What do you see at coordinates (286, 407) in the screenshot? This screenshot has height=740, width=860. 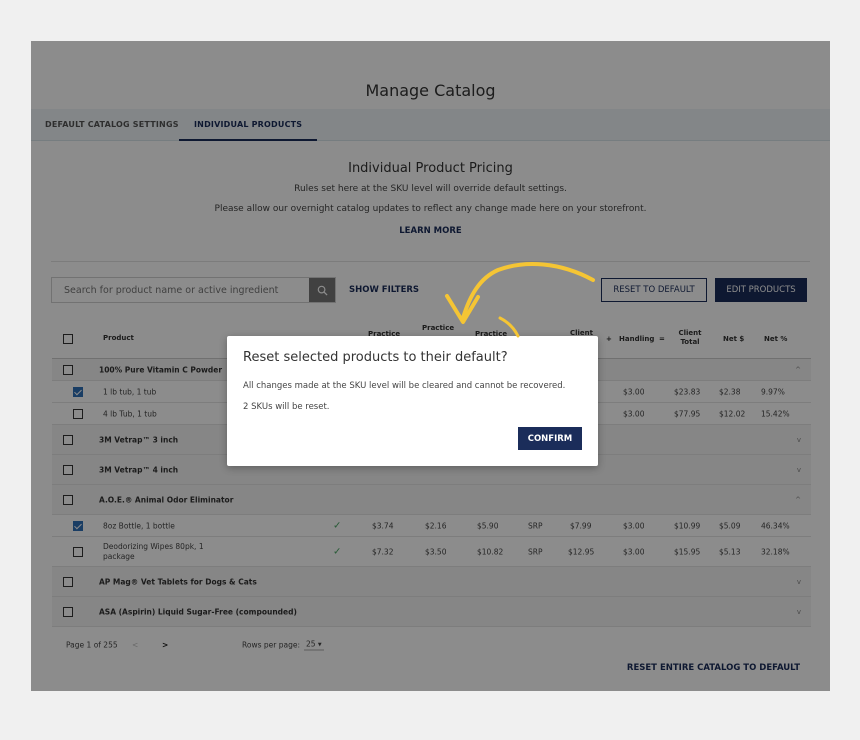 I see `dialog-message-2: 2 SKUs will be reset.` at bounding box center [286, 407].